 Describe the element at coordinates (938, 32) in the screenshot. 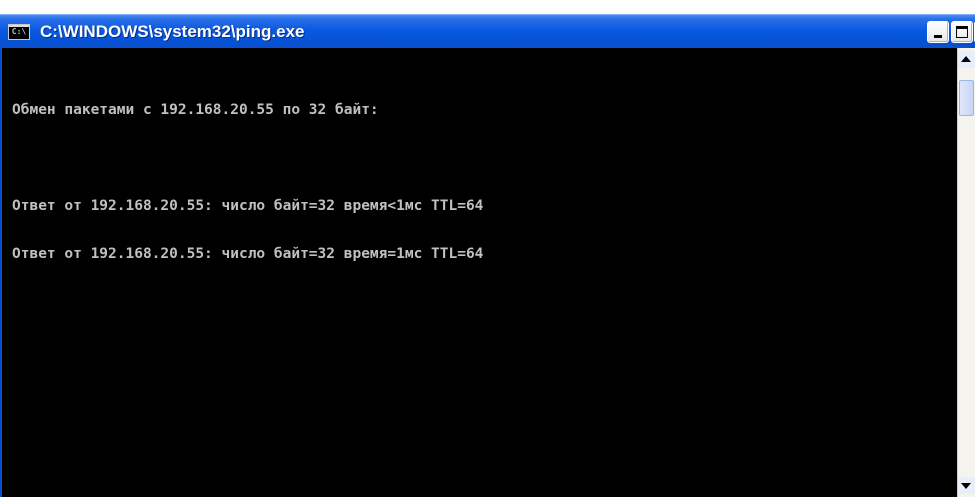

I see `minimize-button` at that location.